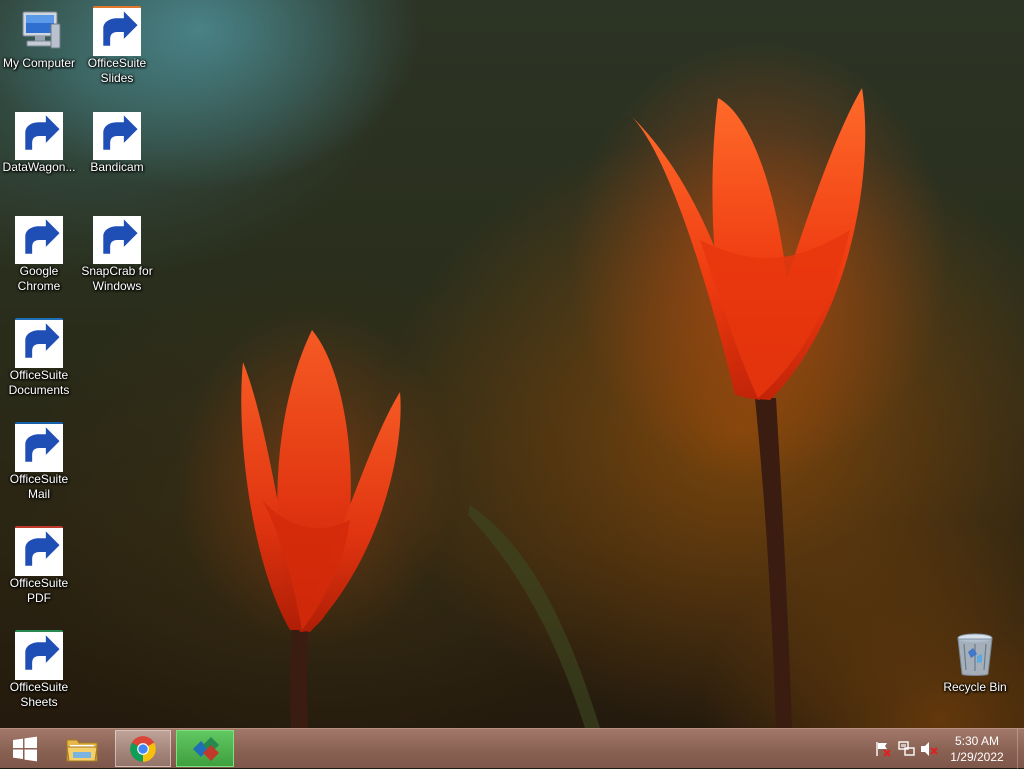 This screenshot has height=769, width=1024. I want to click on clock-time: 5:30 AM, so click(977, 741).